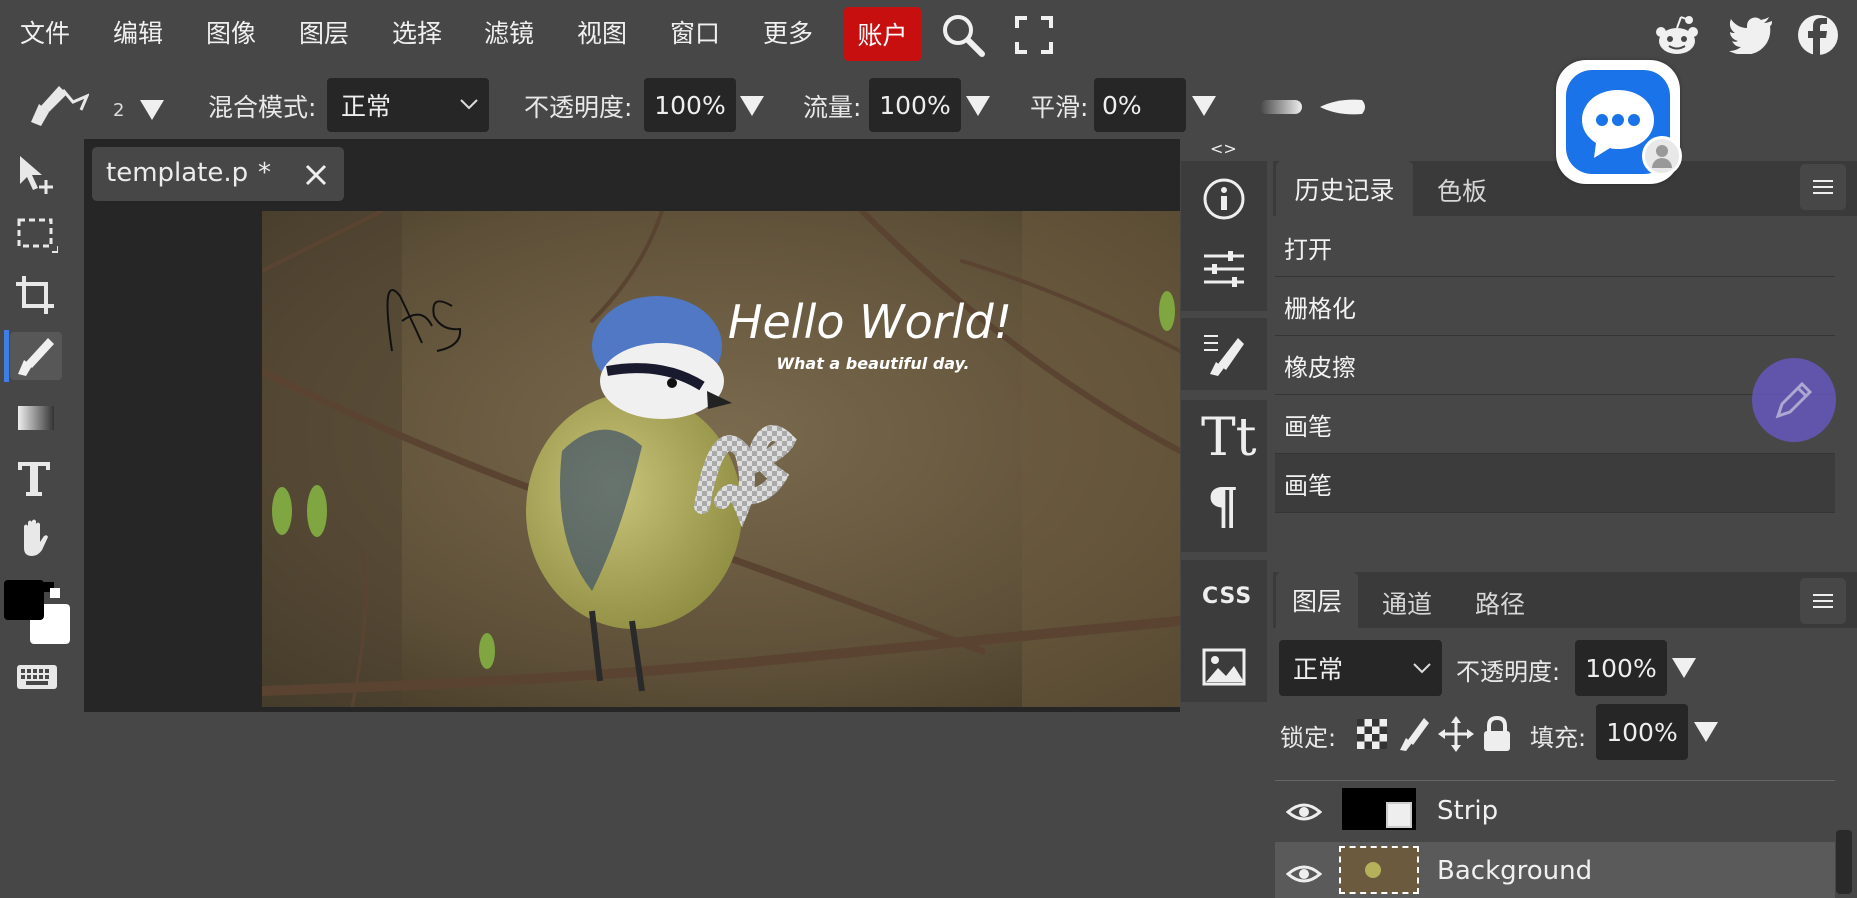  Describe the element at coordinates (1677, 35) in the screenshot. I see `reddit-icon` at that location.